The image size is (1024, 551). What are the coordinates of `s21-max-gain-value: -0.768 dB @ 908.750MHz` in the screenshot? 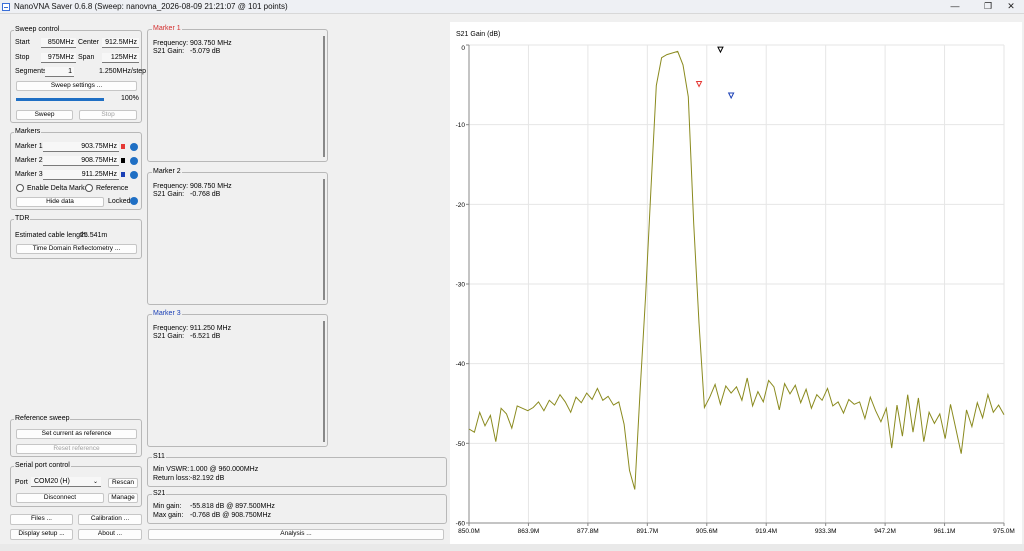 It's located at (231, 515).